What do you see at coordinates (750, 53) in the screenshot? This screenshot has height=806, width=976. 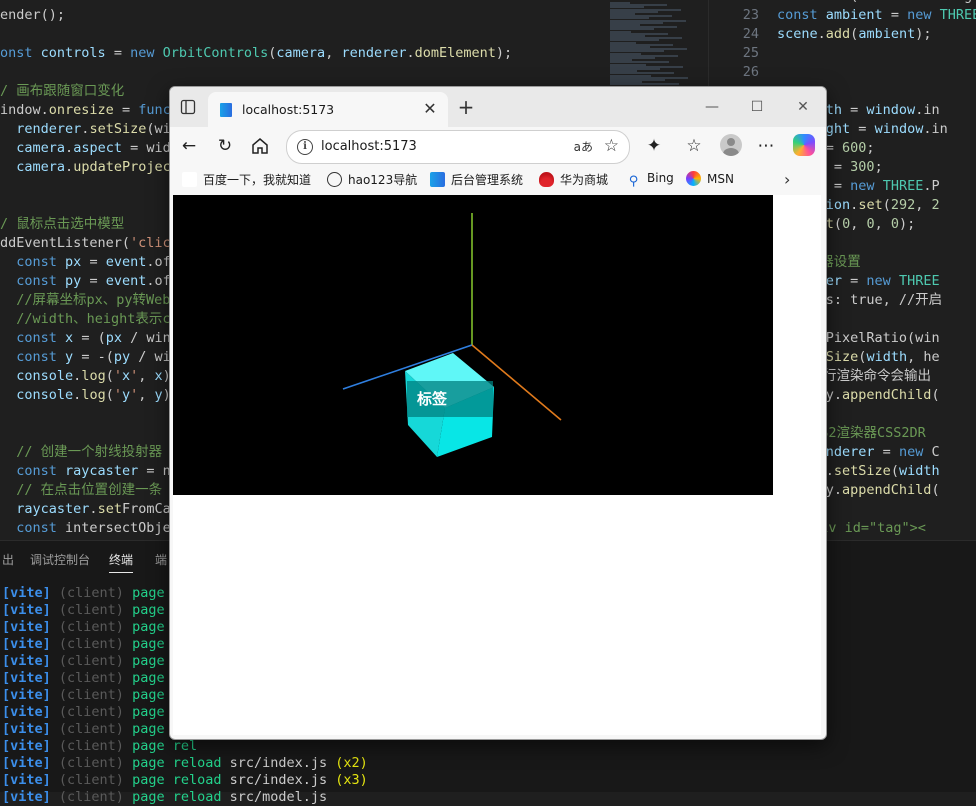 I see `line-number: 25` at bounding box center [750, 53].